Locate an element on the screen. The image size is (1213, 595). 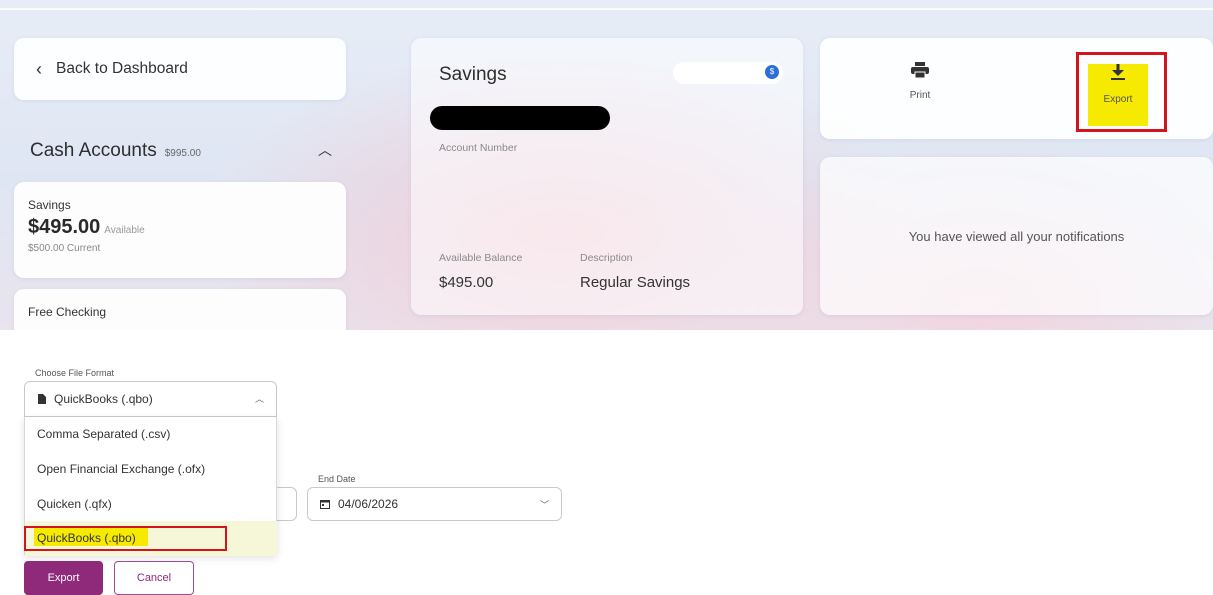
print-button: Print is located at coordinates (920, 81).